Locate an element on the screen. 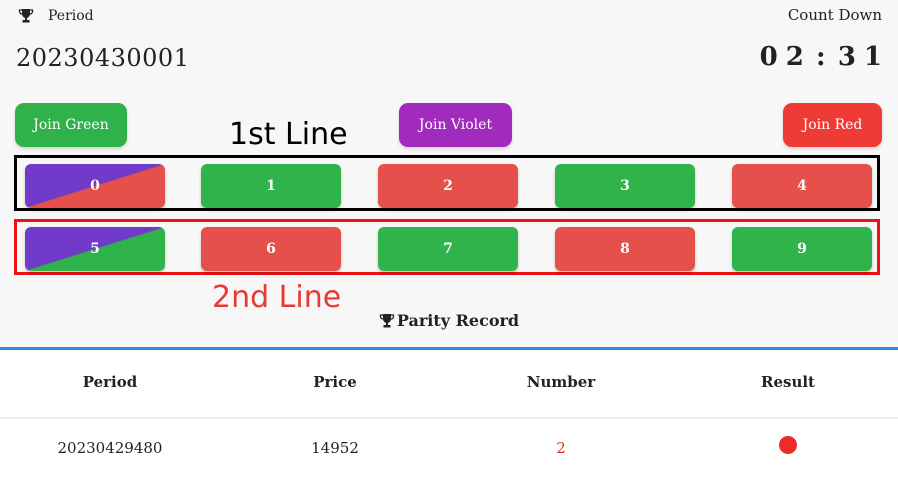 The image size is (898, 480). countdown-digit: 3 is located at coordinates (846, 57).